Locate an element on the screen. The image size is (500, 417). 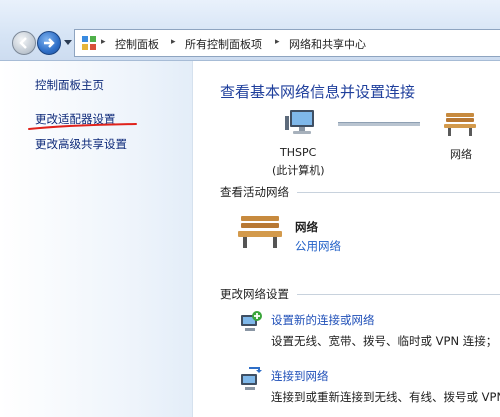
back-button is located at coordinates (24, 43).